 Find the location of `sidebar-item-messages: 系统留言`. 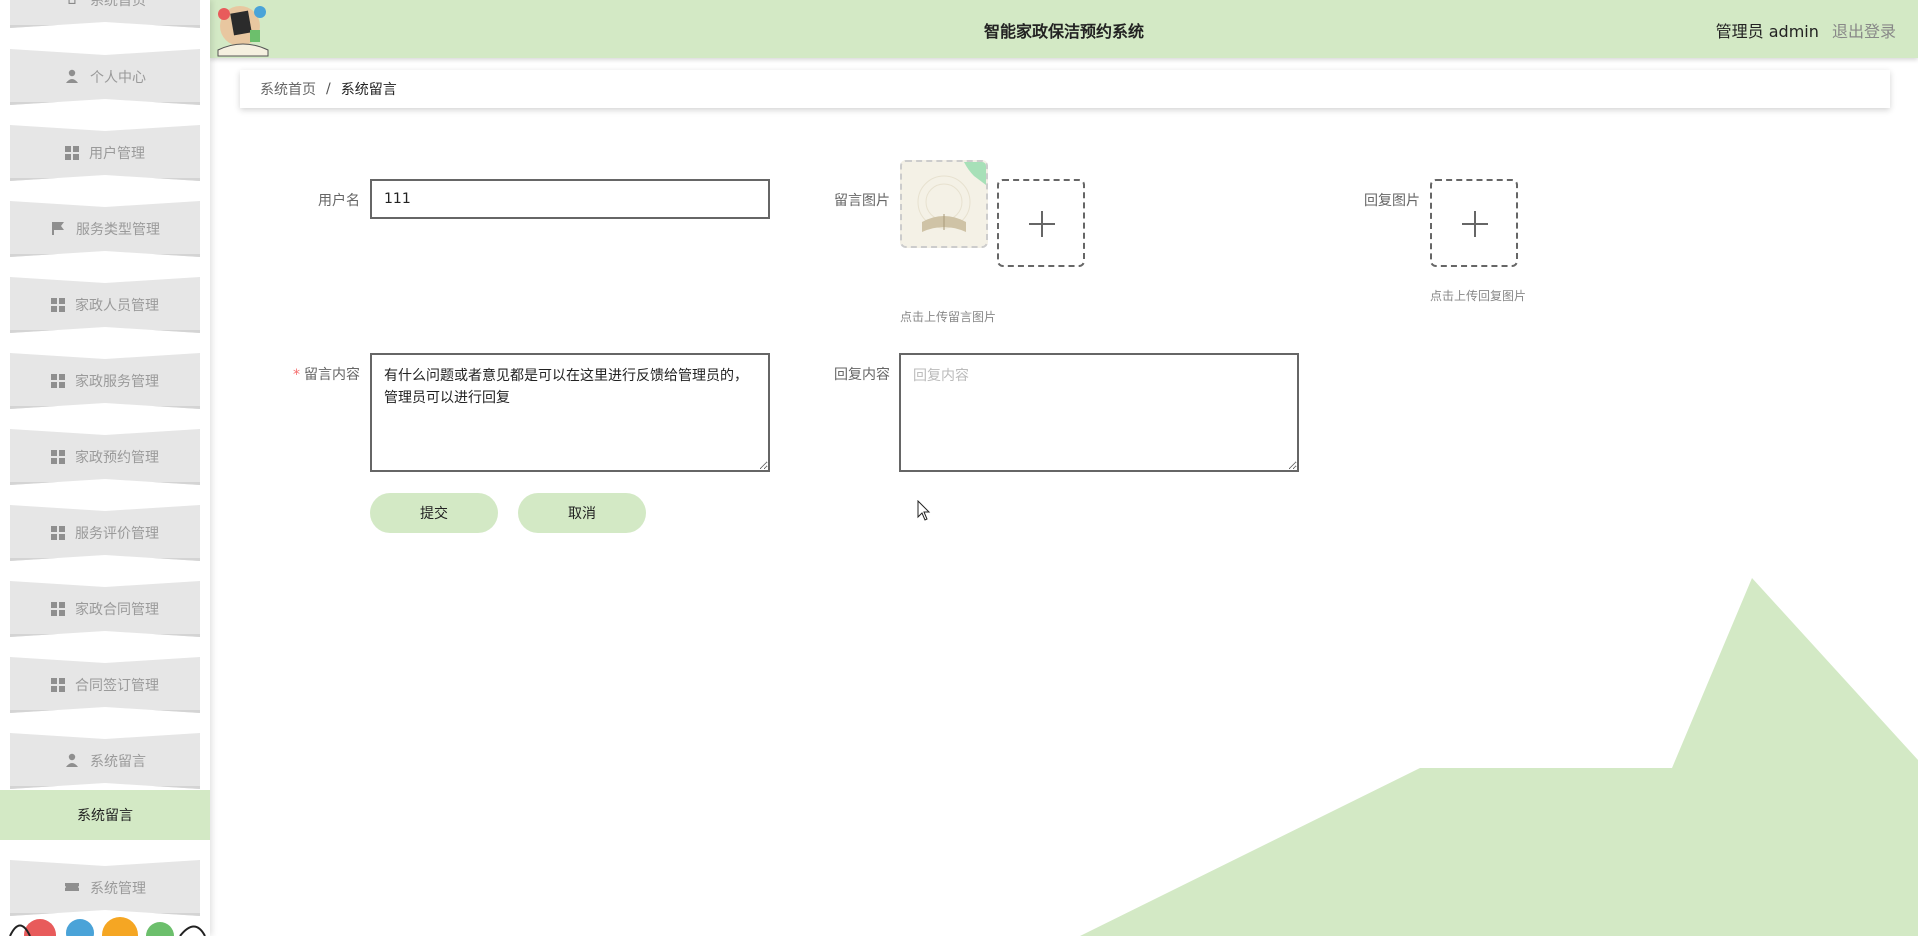

sidebar-item-messages: 系统留言 is located at coordinates (105, 761).